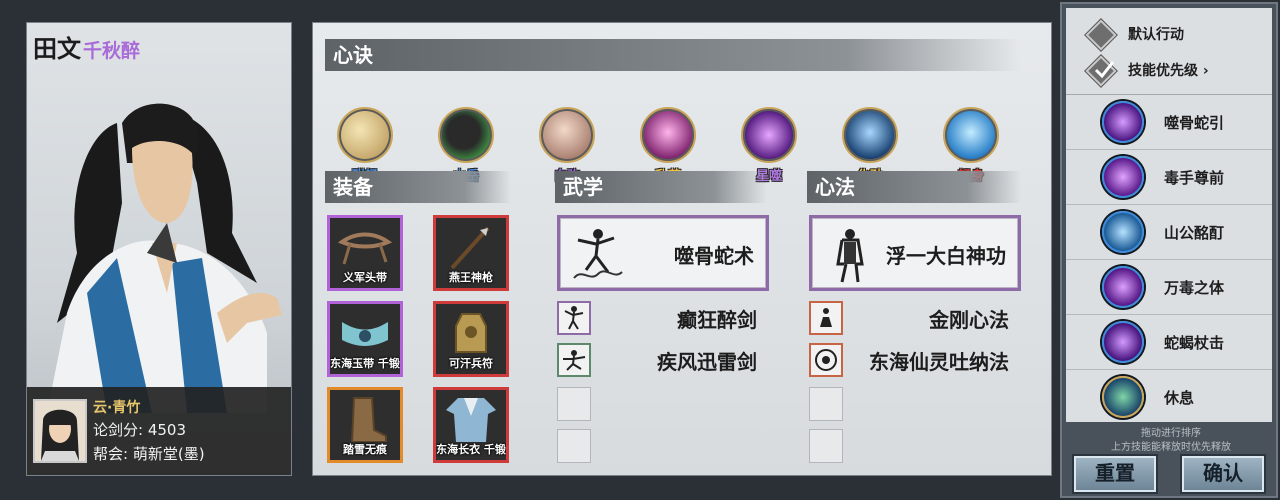 The width and height of the screenshot is (1280, 500). What do you see at coordinates (167, 430) in the screenshot?
I see `rating-value: 4503` at bounding box center [167, 430].